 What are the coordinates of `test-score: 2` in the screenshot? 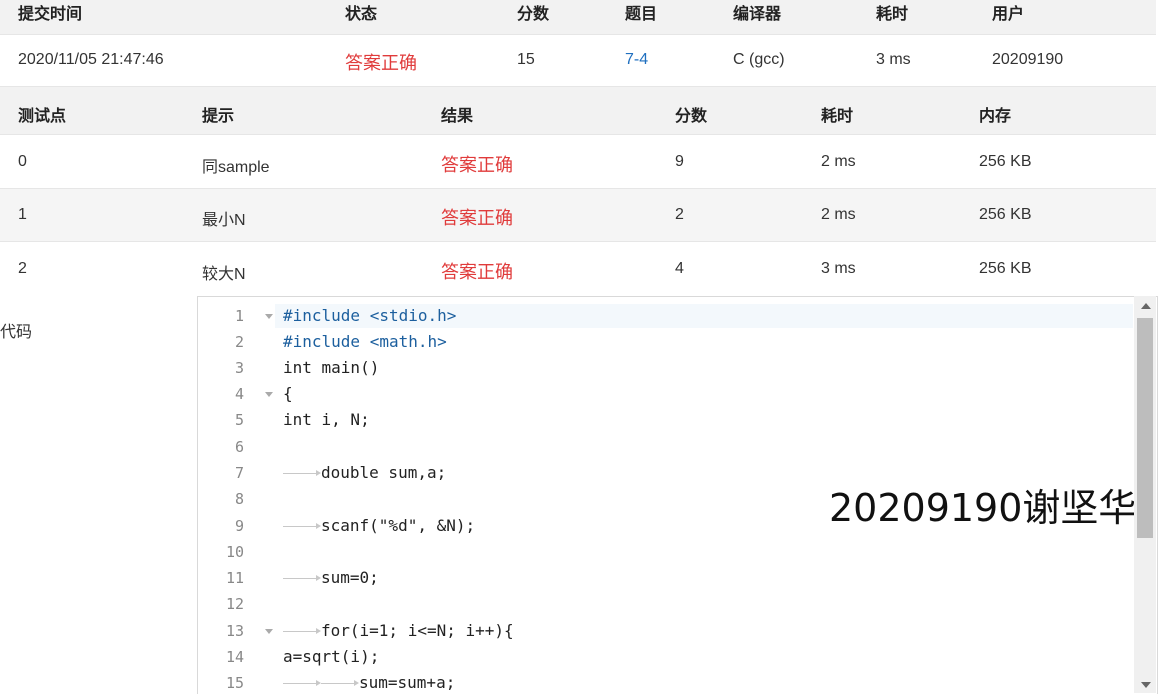 It's located at (679, 214).